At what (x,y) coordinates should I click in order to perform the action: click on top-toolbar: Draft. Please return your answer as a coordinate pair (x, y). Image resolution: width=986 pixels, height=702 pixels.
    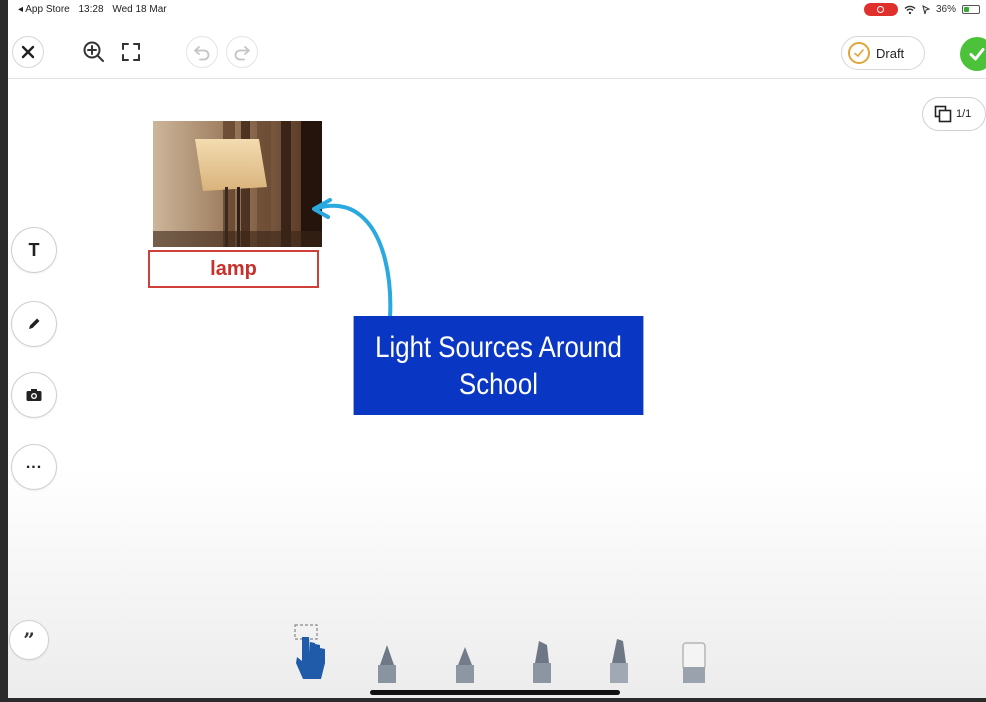
    Looking at the image, I should click on (497, 52).